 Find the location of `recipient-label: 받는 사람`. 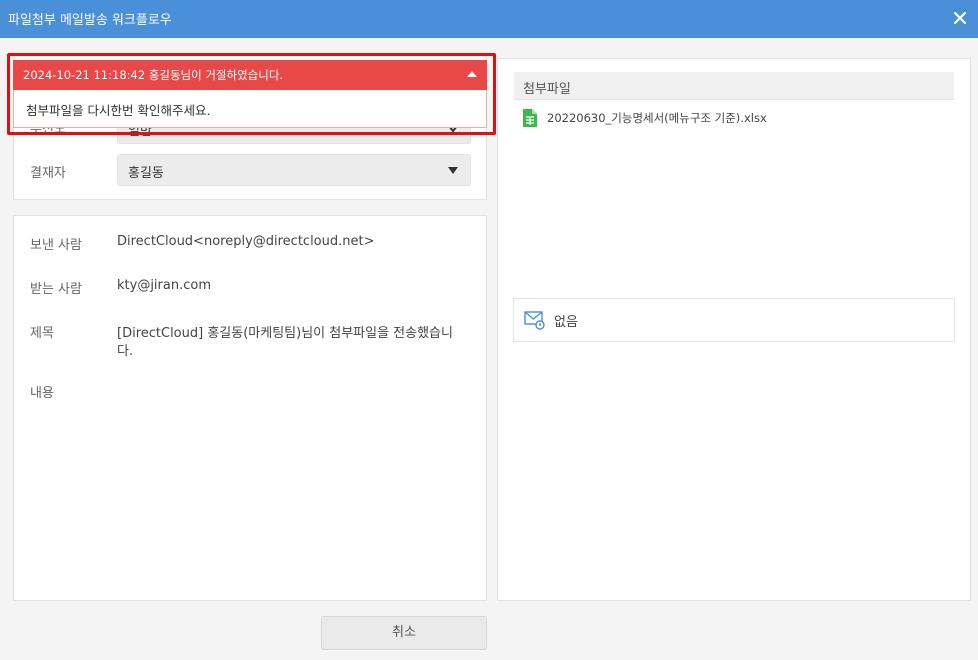

recipient-label: 받는 사람 is located at coordinates (56, 289).